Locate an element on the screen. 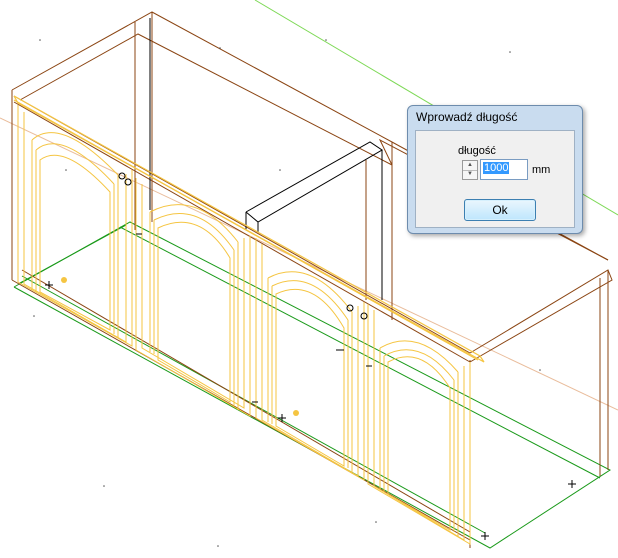 This screenshot has width=618, height=558. hinge-markers is located at coordinates (180, 346).